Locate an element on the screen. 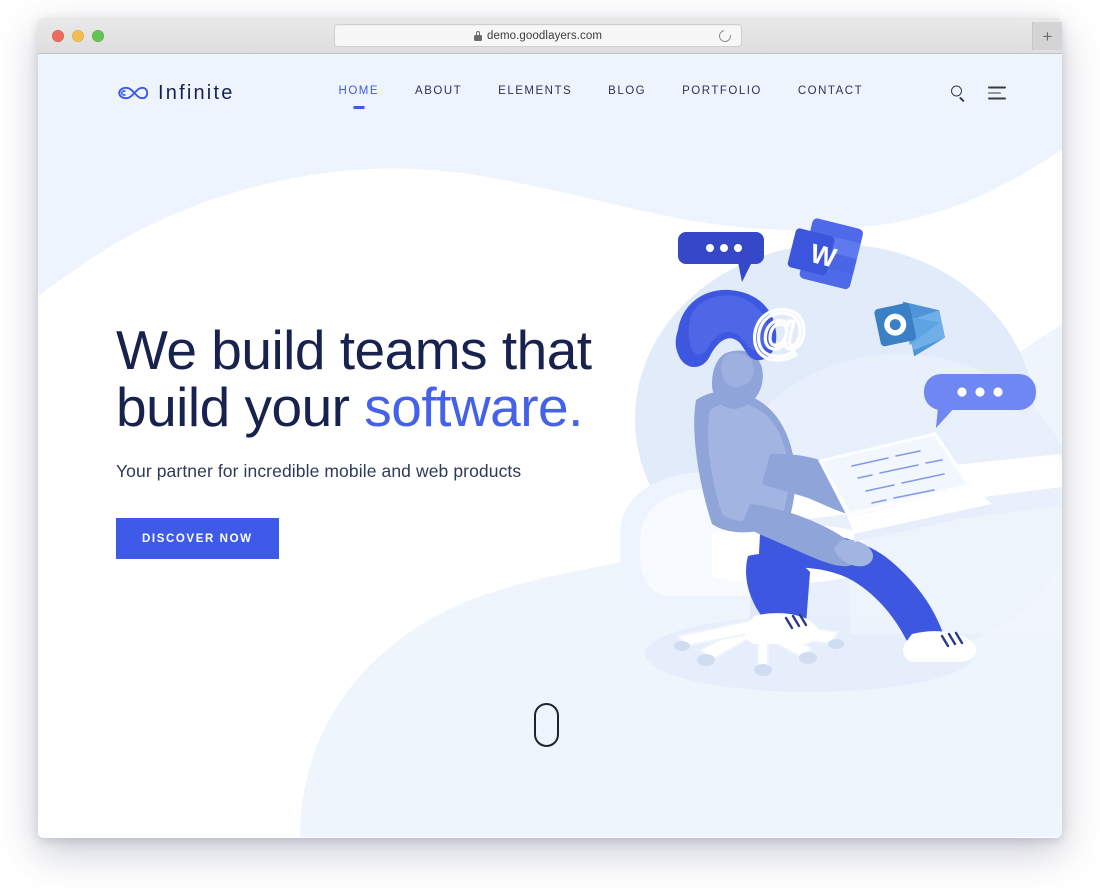  browser-chrome-bar: demo.goodlayers.com + is located at coordinates (550, 36).